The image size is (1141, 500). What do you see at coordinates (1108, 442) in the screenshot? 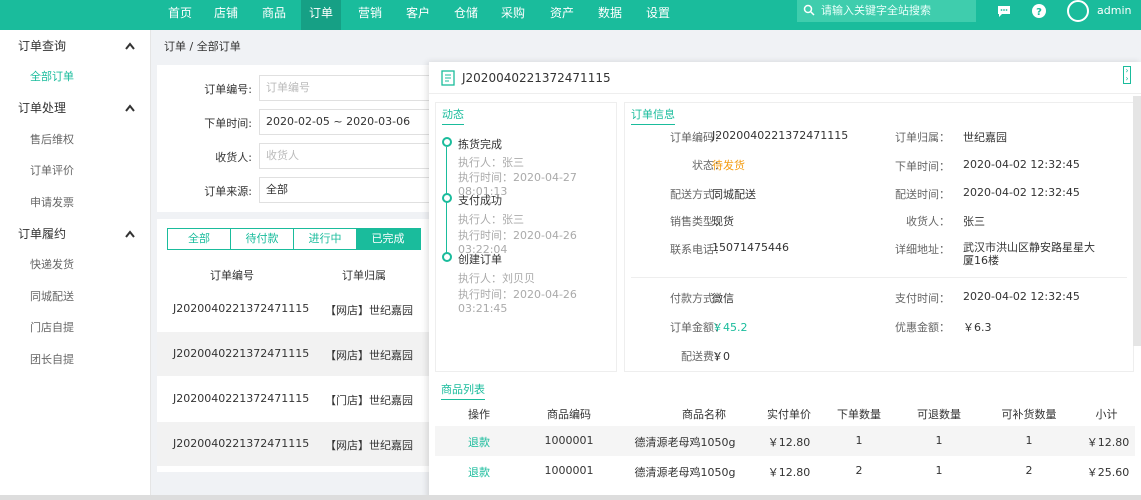
I see `goods-subtotal-cell: ￥12.80` at bounding box center [1108, 442].